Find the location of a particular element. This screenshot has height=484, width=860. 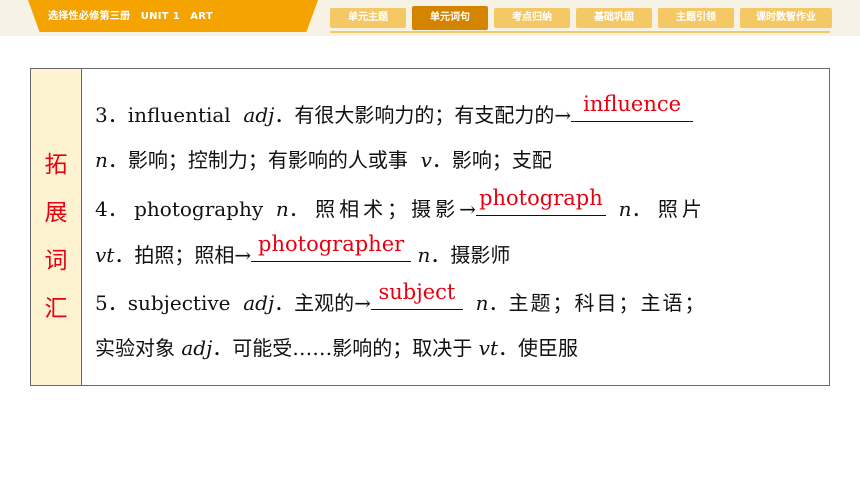

definition: 使臣服 is located at coordinates (548, 348).